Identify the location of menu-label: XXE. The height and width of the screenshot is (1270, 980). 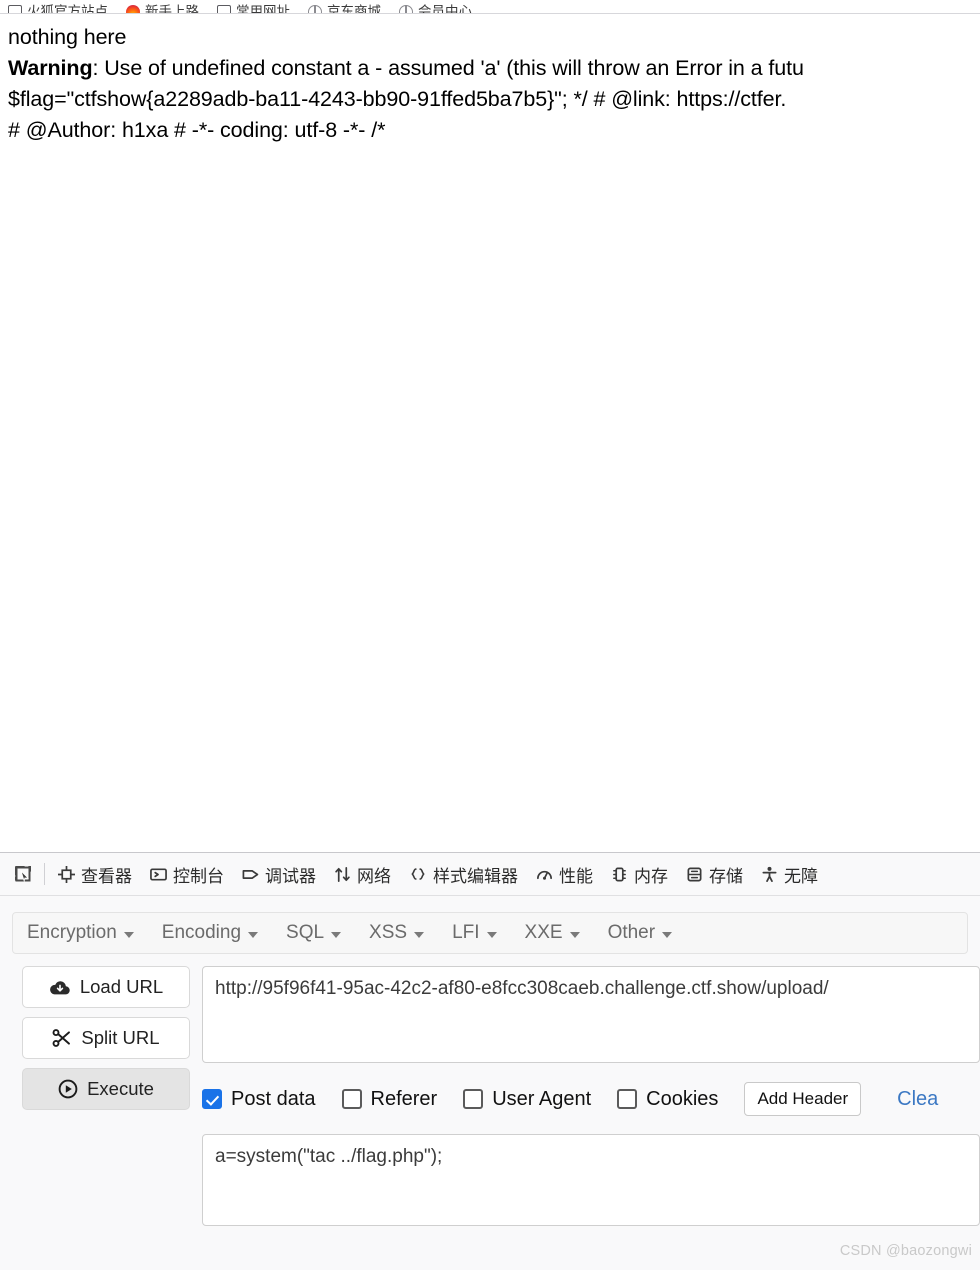
(543, 932).